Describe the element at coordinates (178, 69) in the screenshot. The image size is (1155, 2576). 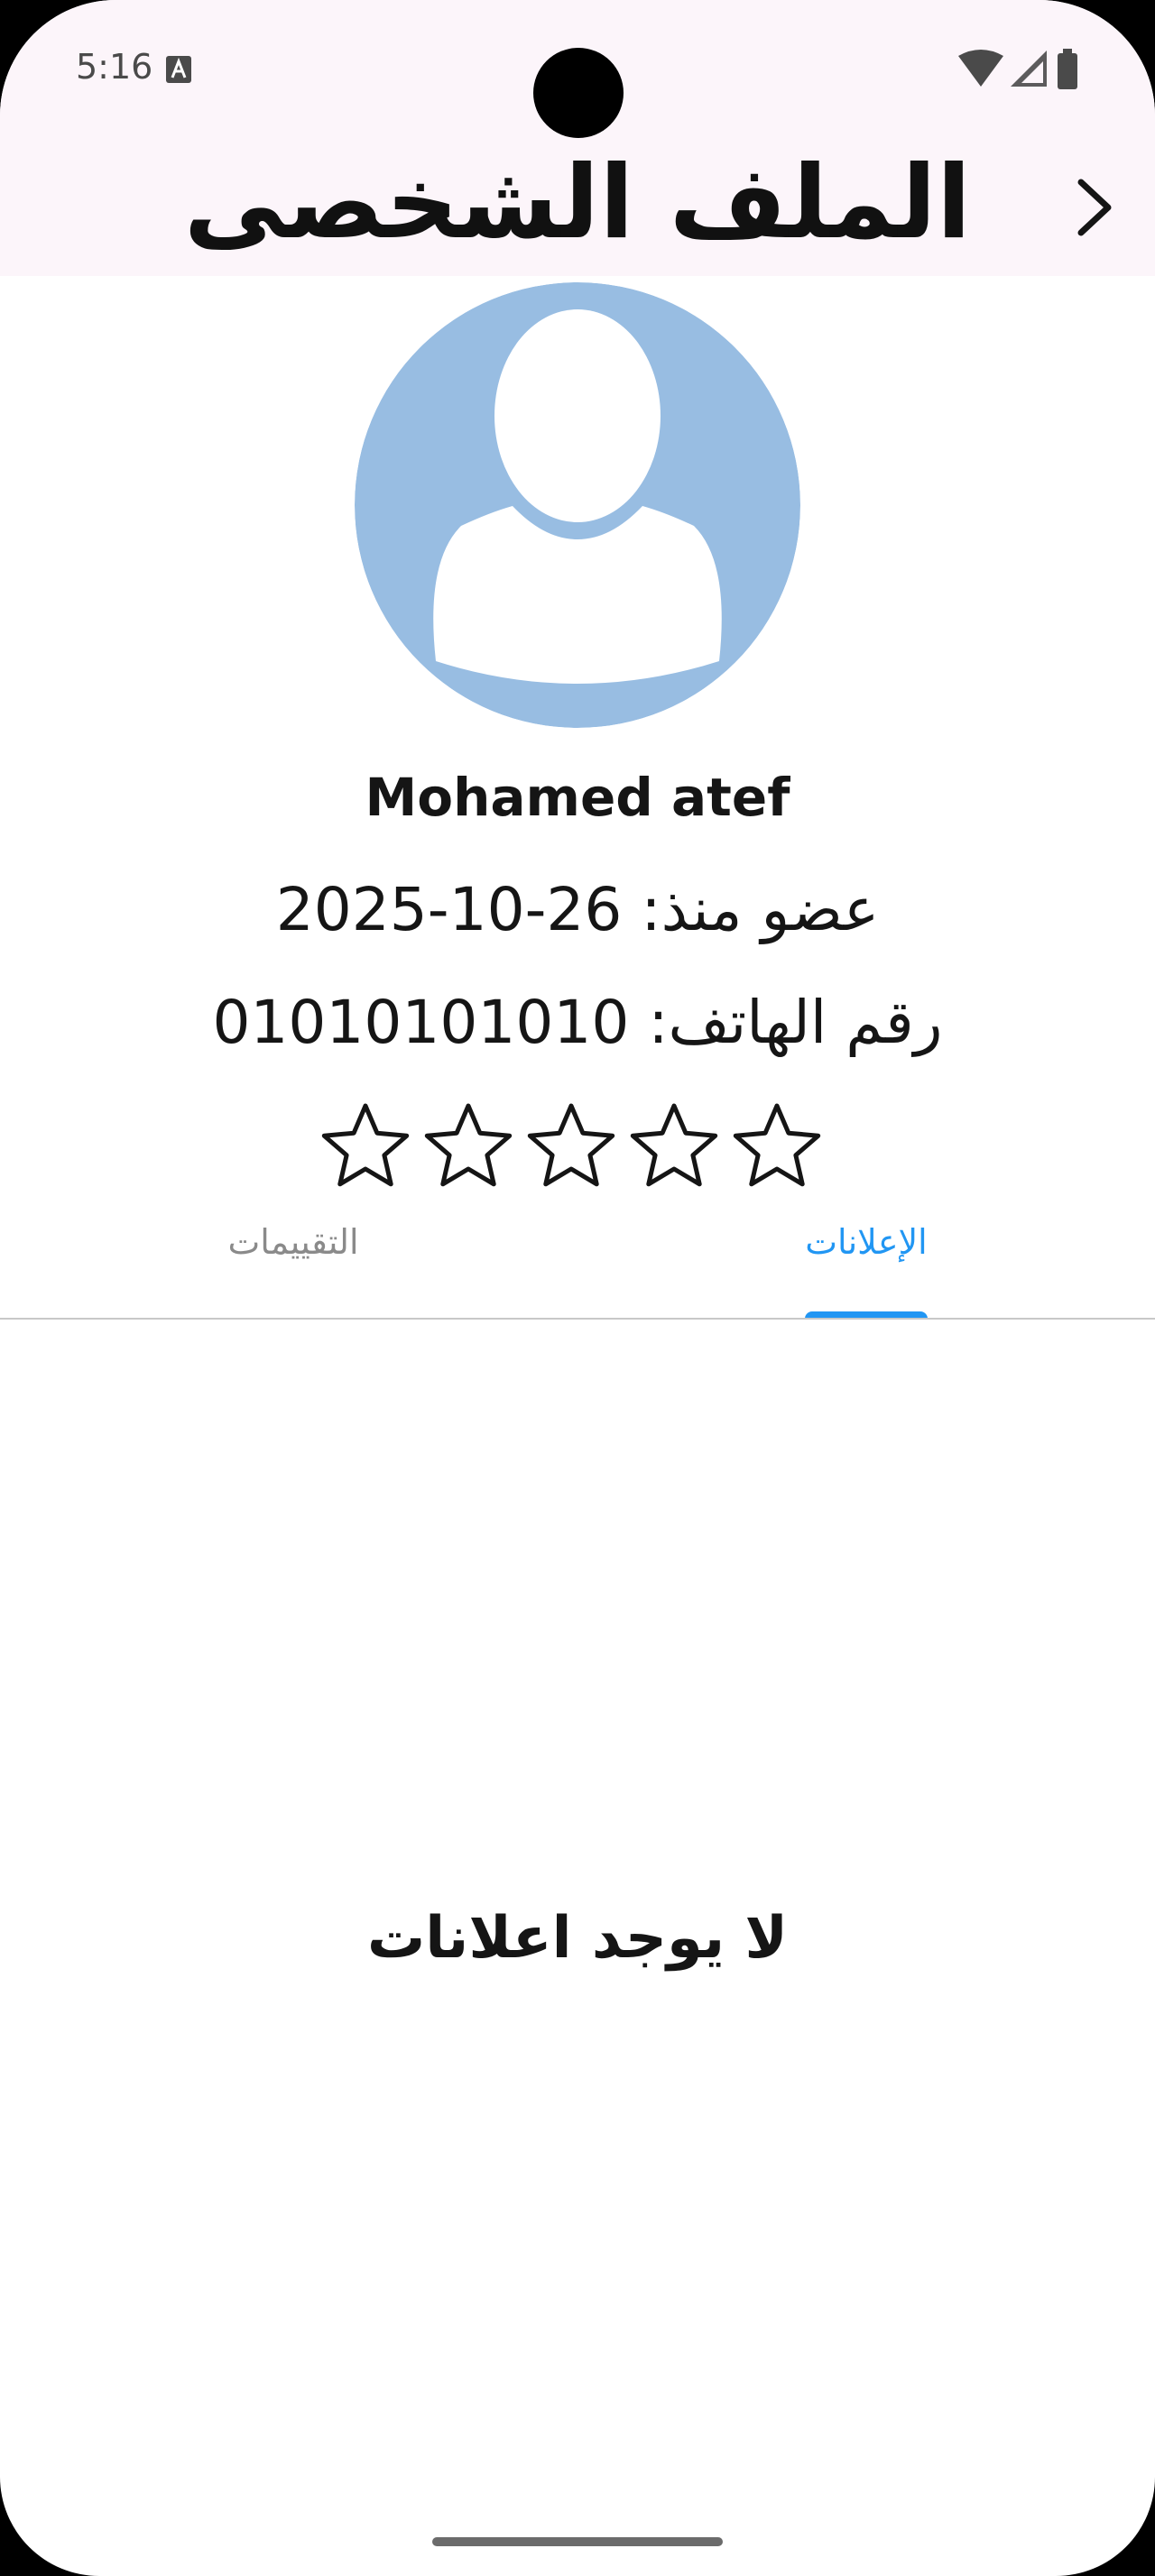
I see `a-notification-icon` at that location.